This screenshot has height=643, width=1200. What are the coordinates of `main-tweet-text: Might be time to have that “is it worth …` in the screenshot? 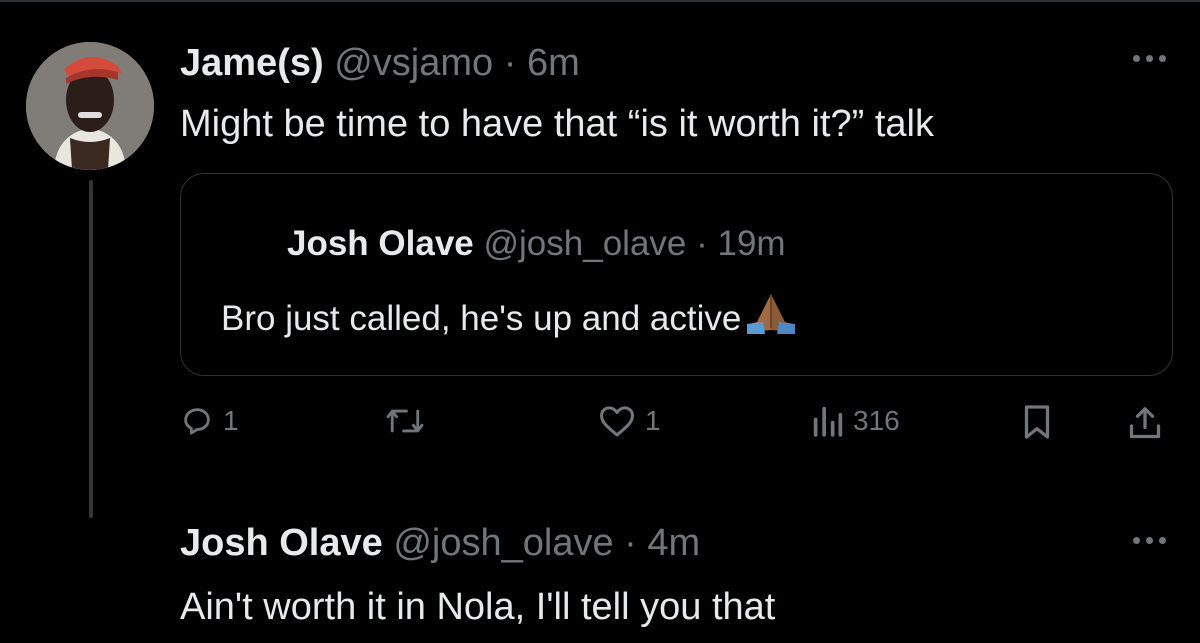 It's located at (557, 124).